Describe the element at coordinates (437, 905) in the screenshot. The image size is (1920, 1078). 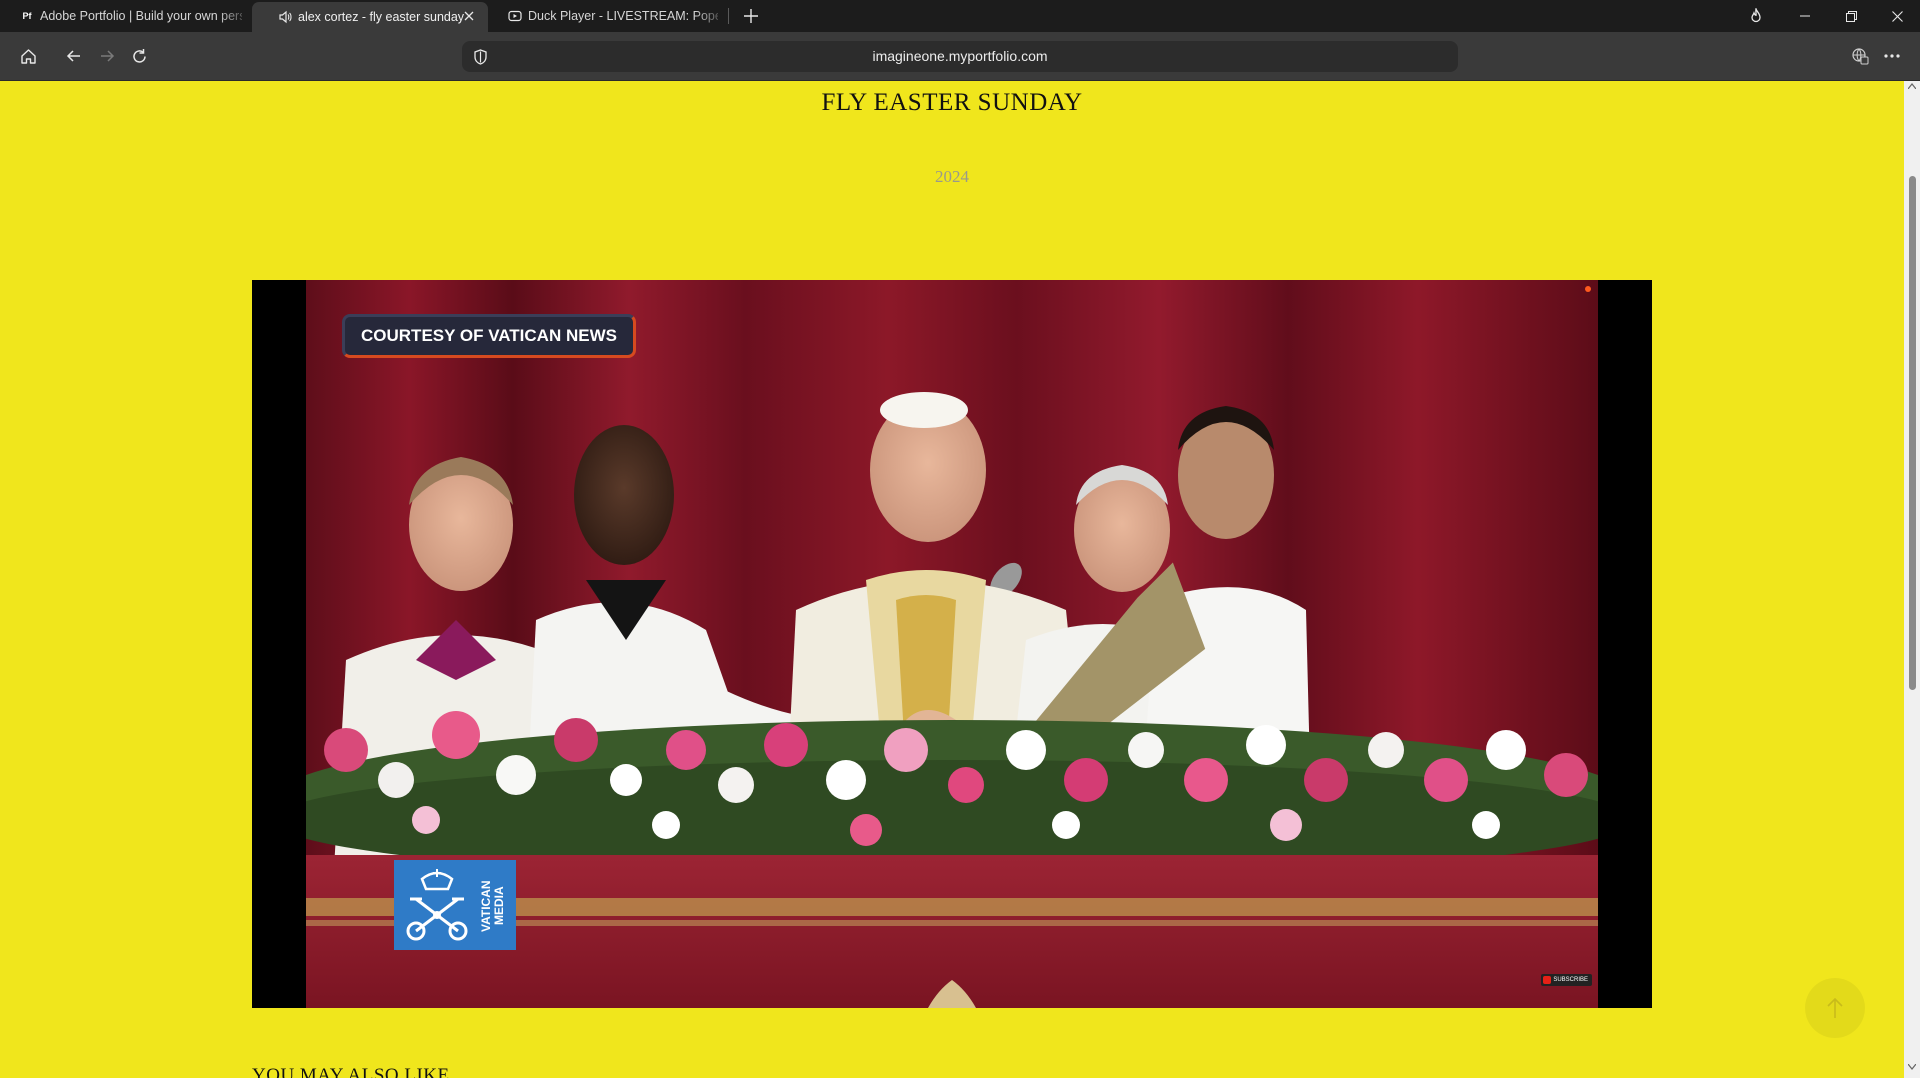
I see `papal-keys-icon` at that location.